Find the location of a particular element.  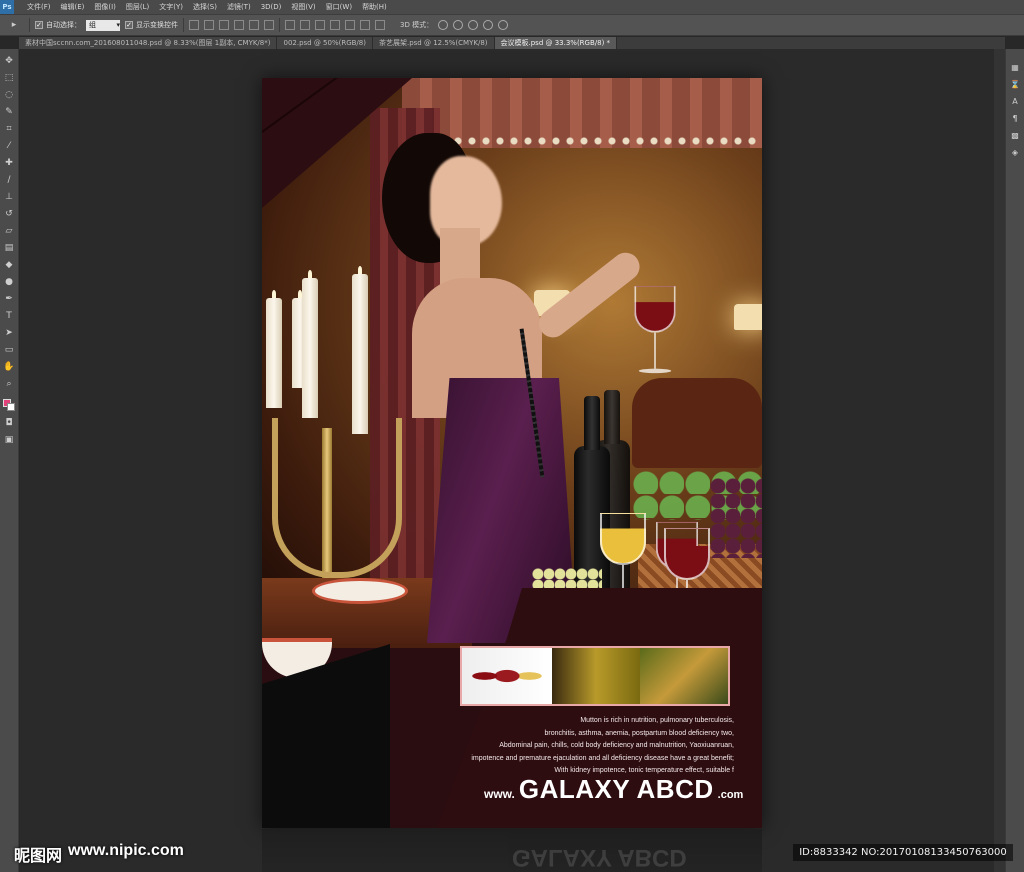

watermark-site-url: www.nipic.com is located at coordinates (126, 850).